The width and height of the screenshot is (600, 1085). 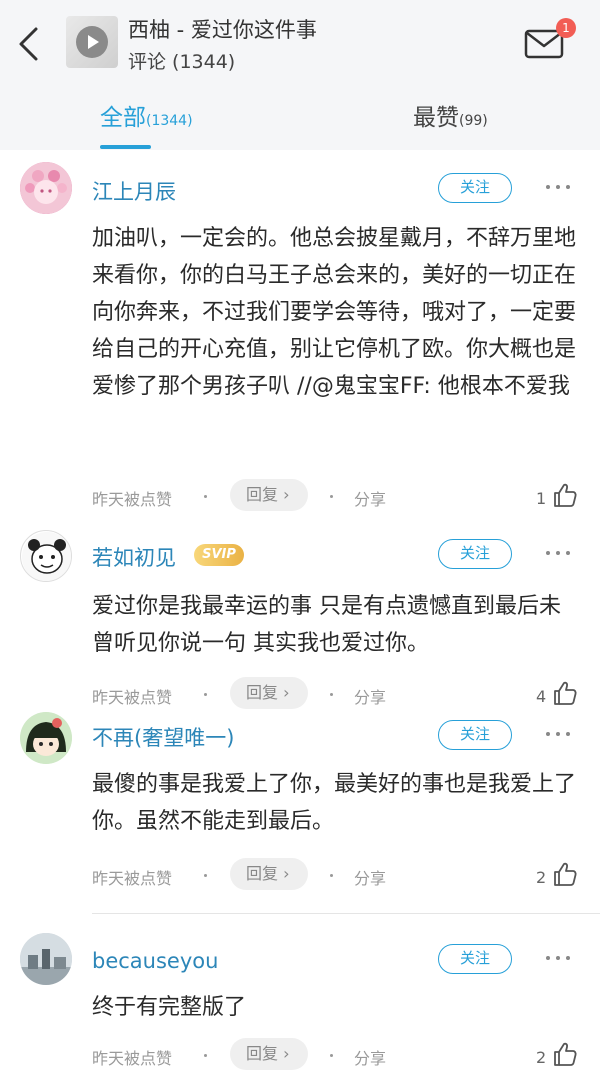 I want to click on username: becauseyou, so click(x=155, y=961).